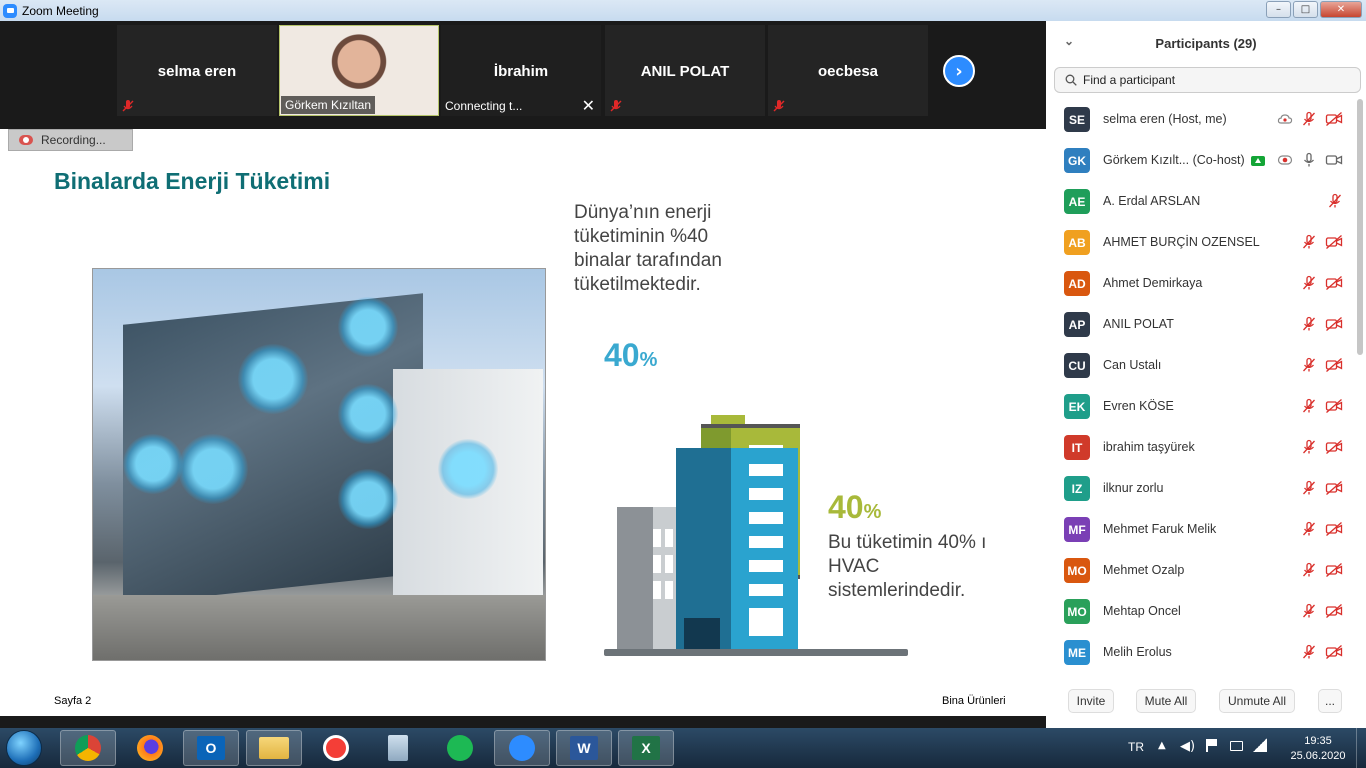  I want to click on participant-name: Can Ustalı, so click(1132, 365).